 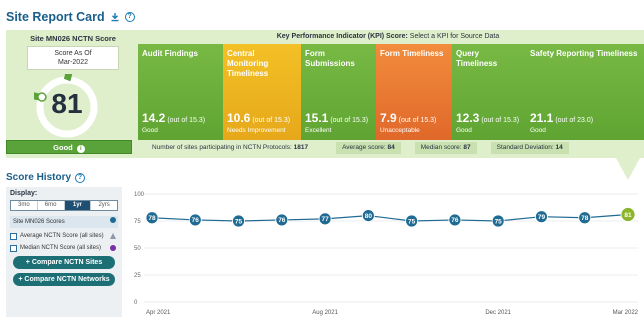 What do you see at coordinates (489, 92) in the screenshot?
I see `kpi-tile-query-timeliness: Query Timeliness 12.3 (out of 15.3) Good` at bounding box center [489, 92].